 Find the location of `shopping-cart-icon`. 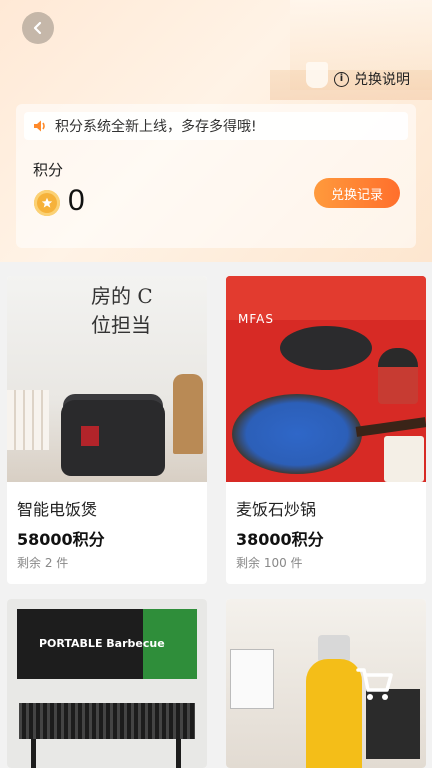

shopping-cart-icon is located at coordinates (374, 684).